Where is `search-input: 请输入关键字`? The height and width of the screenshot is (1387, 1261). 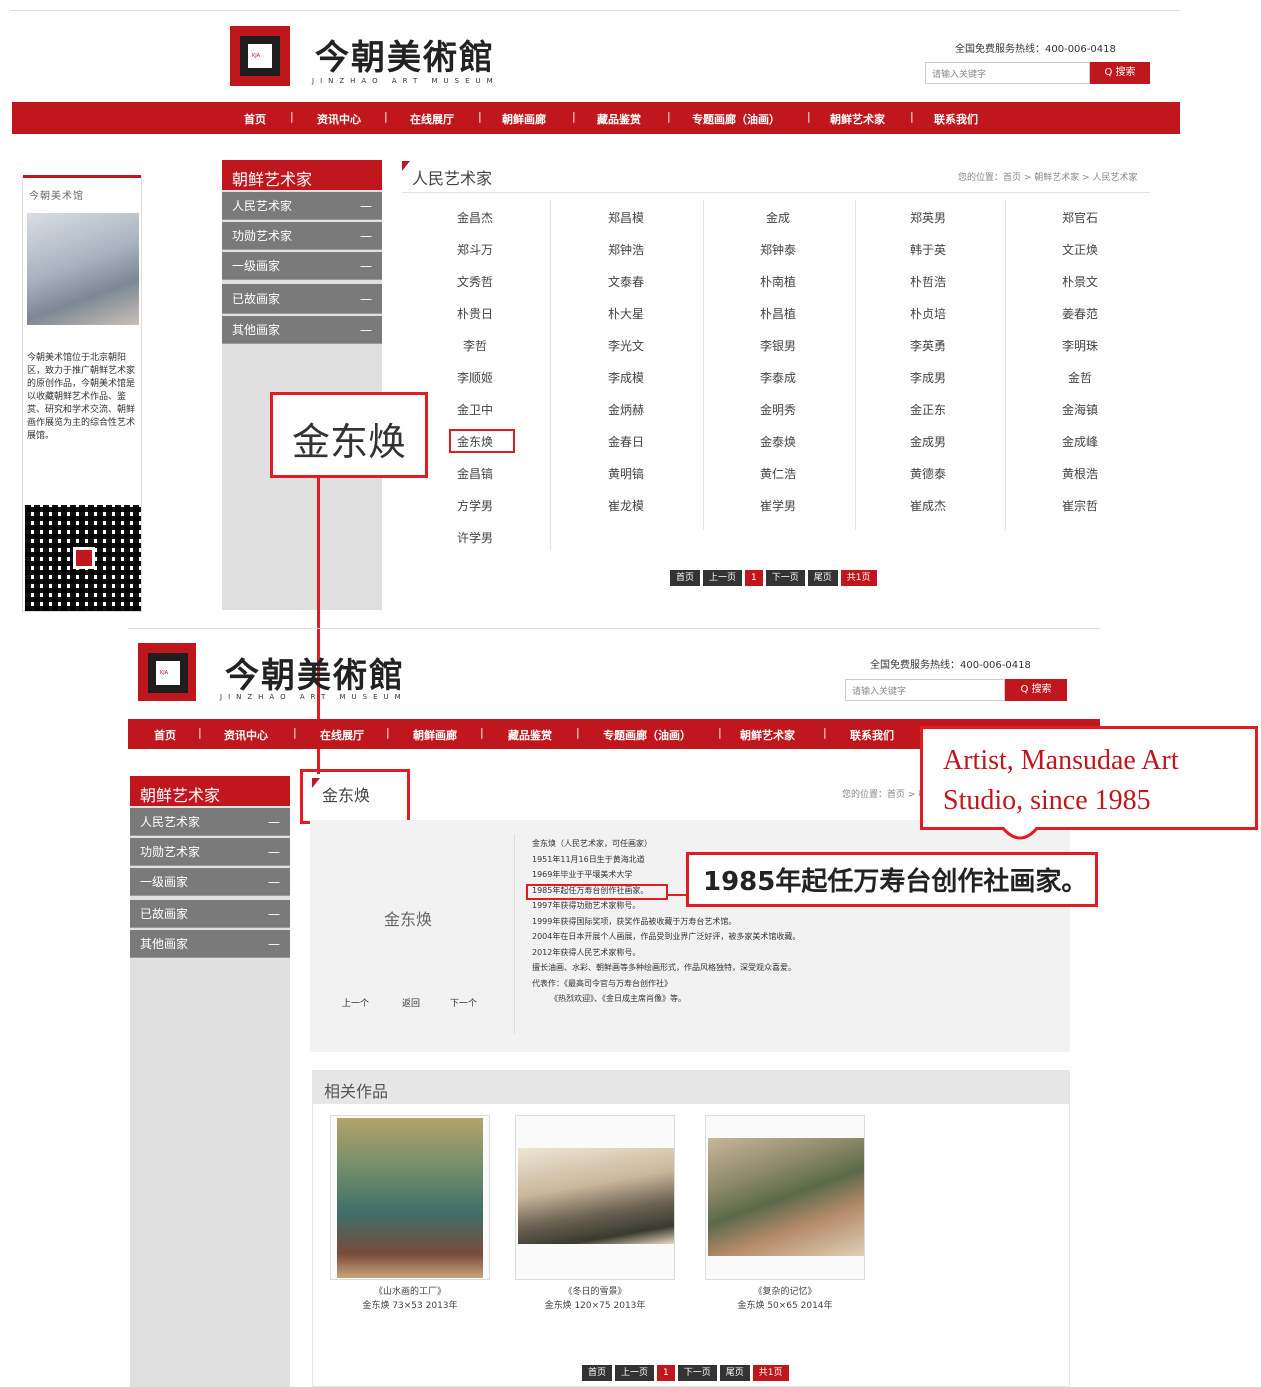 search-input: 请输入关键字 is located at coordinates (1007, 73).